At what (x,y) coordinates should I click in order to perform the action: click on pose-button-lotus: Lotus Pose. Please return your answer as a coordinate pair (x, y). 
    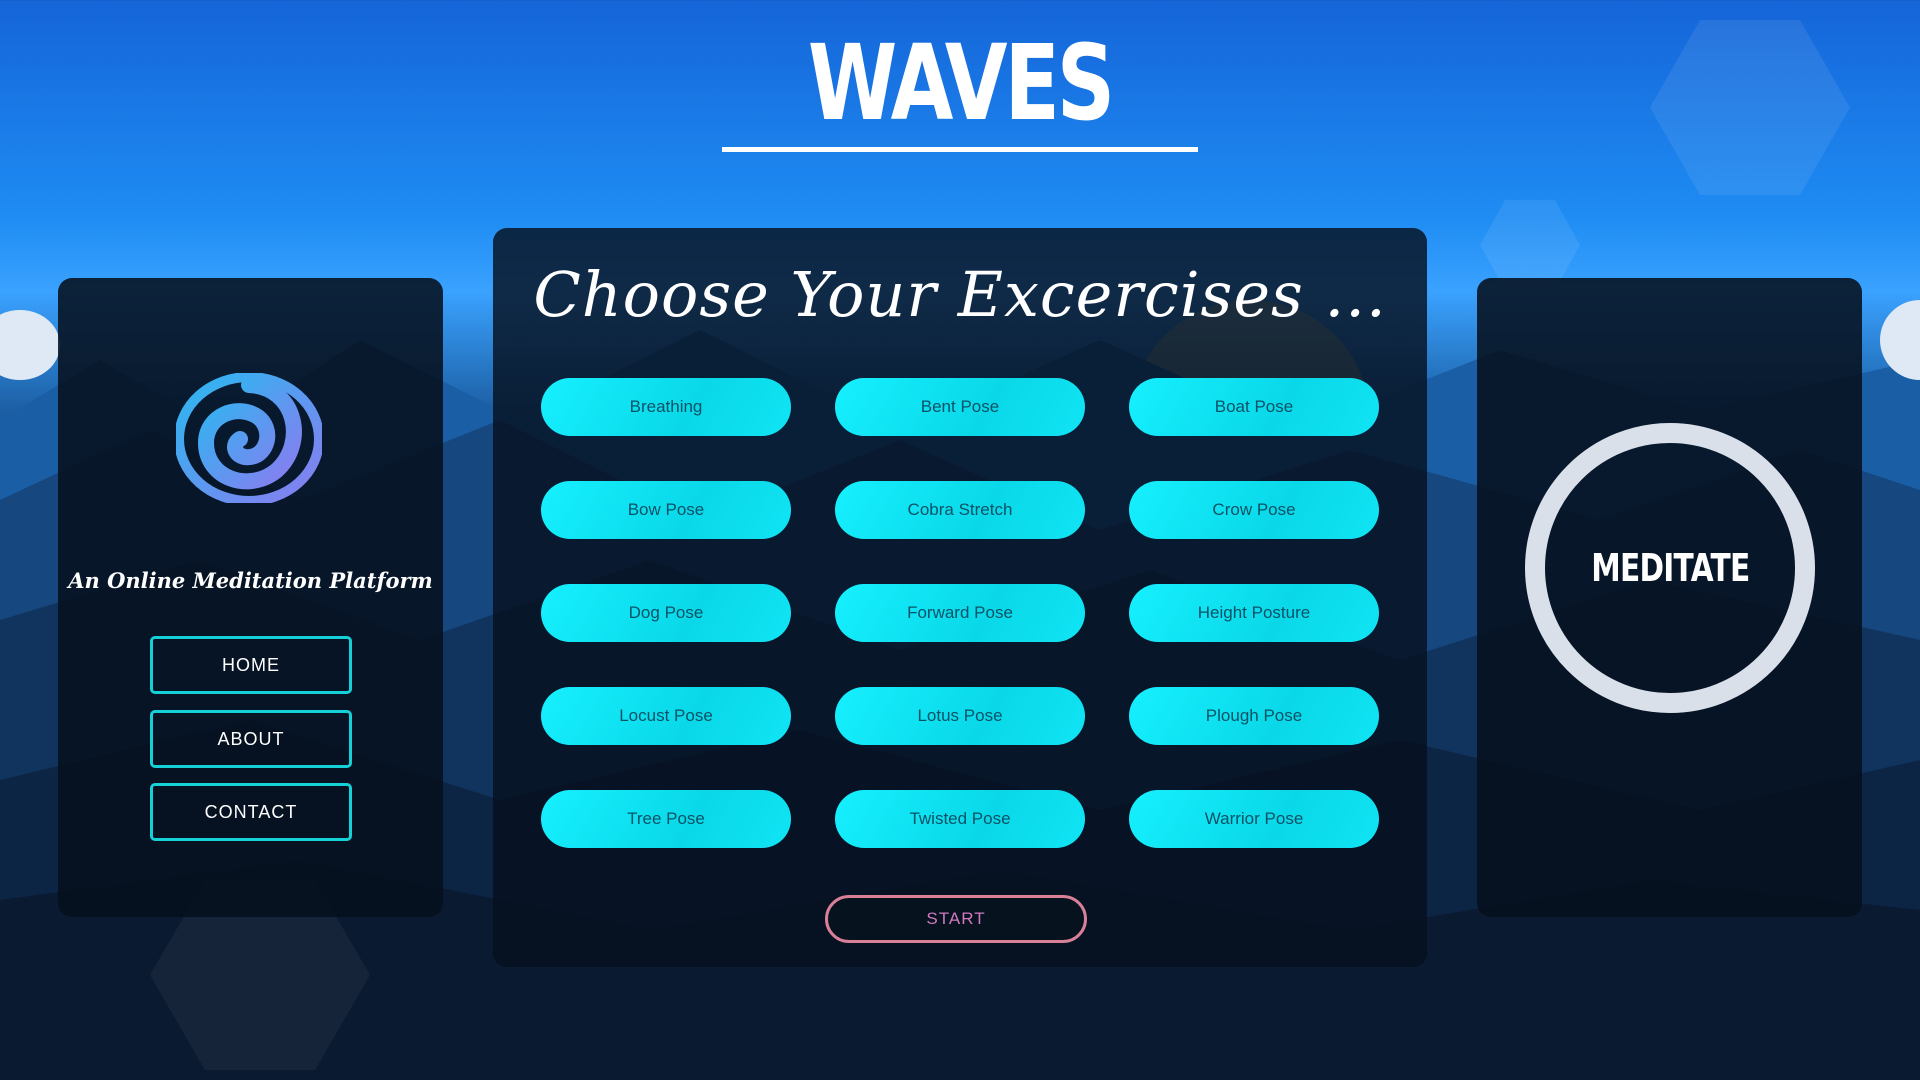
    Looking at the image, I should click on (960, 716).